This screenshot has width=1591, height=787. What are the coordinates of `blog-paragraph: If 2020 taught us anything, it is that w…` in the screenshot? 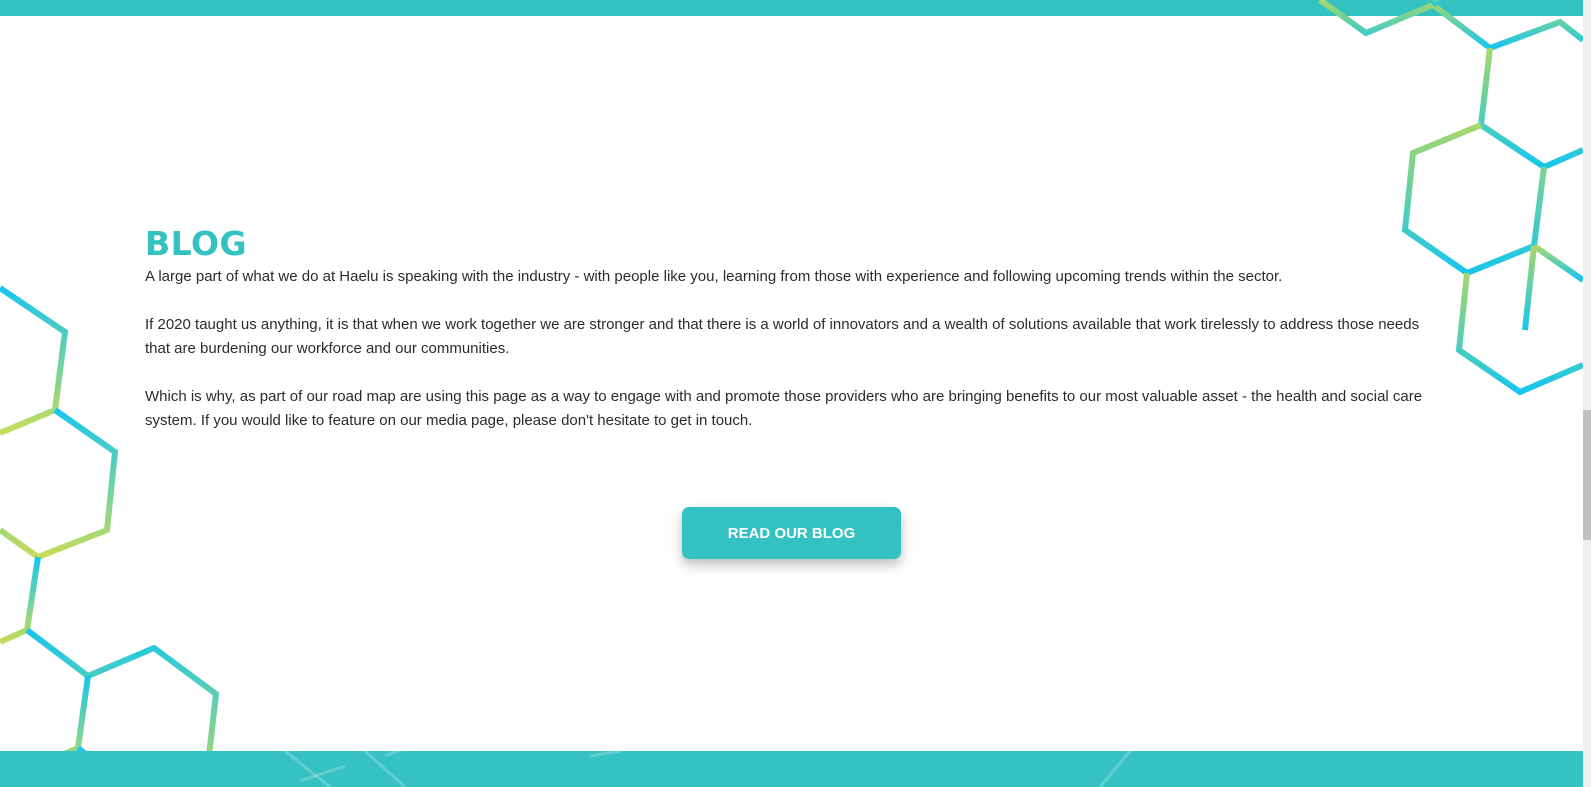 It's located at (782, 336).